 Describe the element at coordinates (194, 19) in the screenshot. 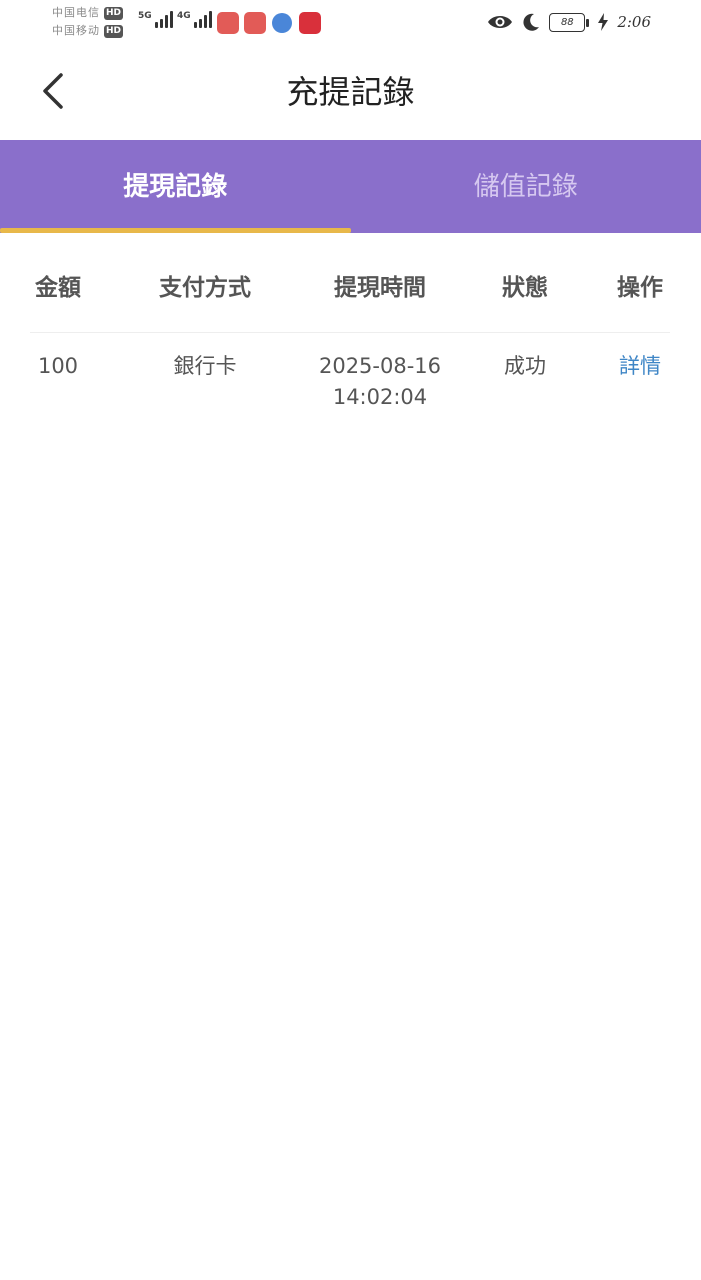

I see `signal-4g-icon: 4G` at that location.